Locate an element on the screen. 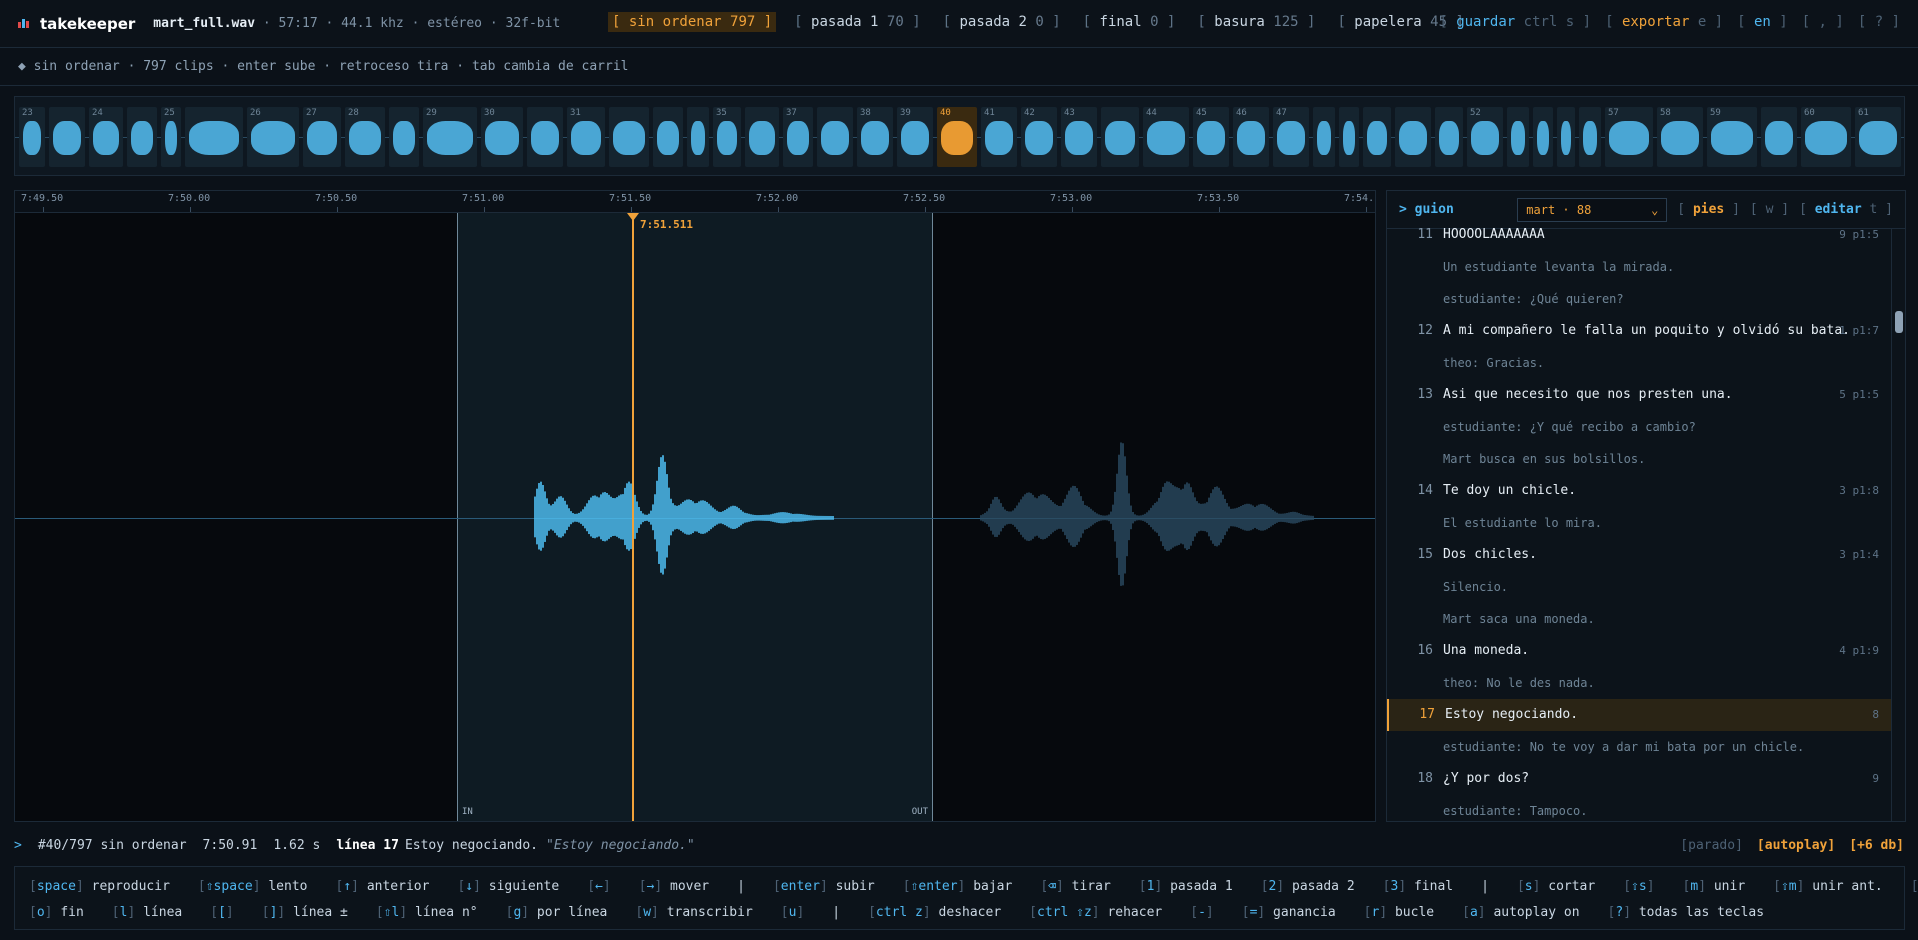  script-line: 18 ¿Y por dos? 9 is located at coordinates (1639, 779).